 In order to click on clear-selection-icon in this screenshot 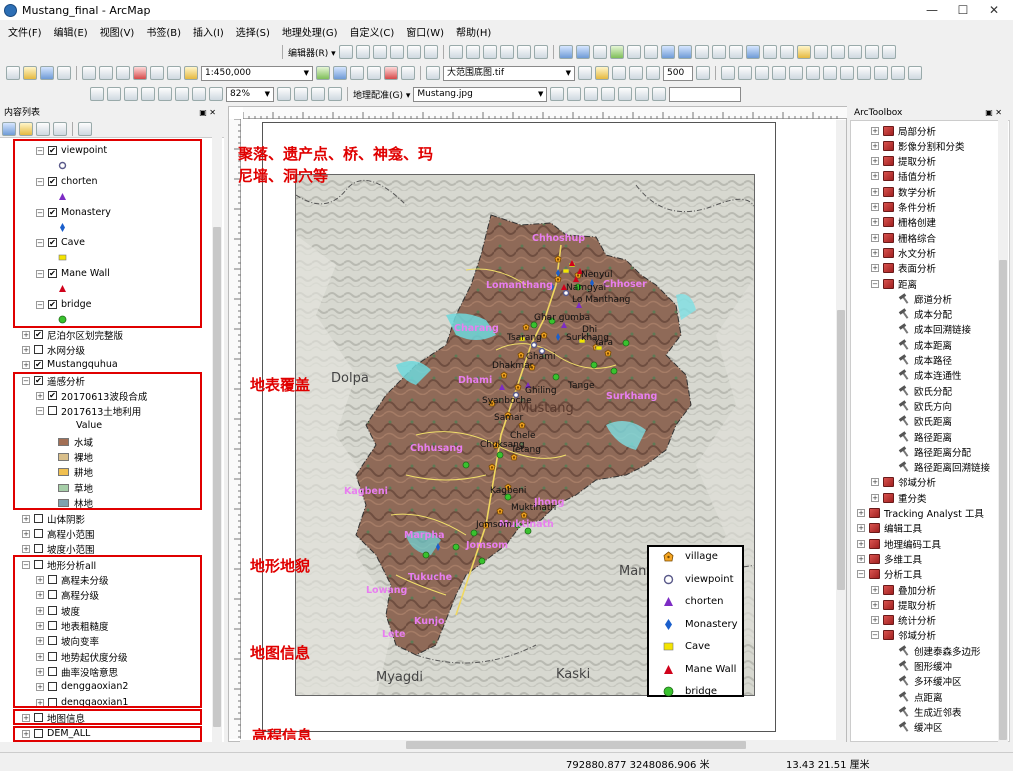, I will do `click(718, 52)`.